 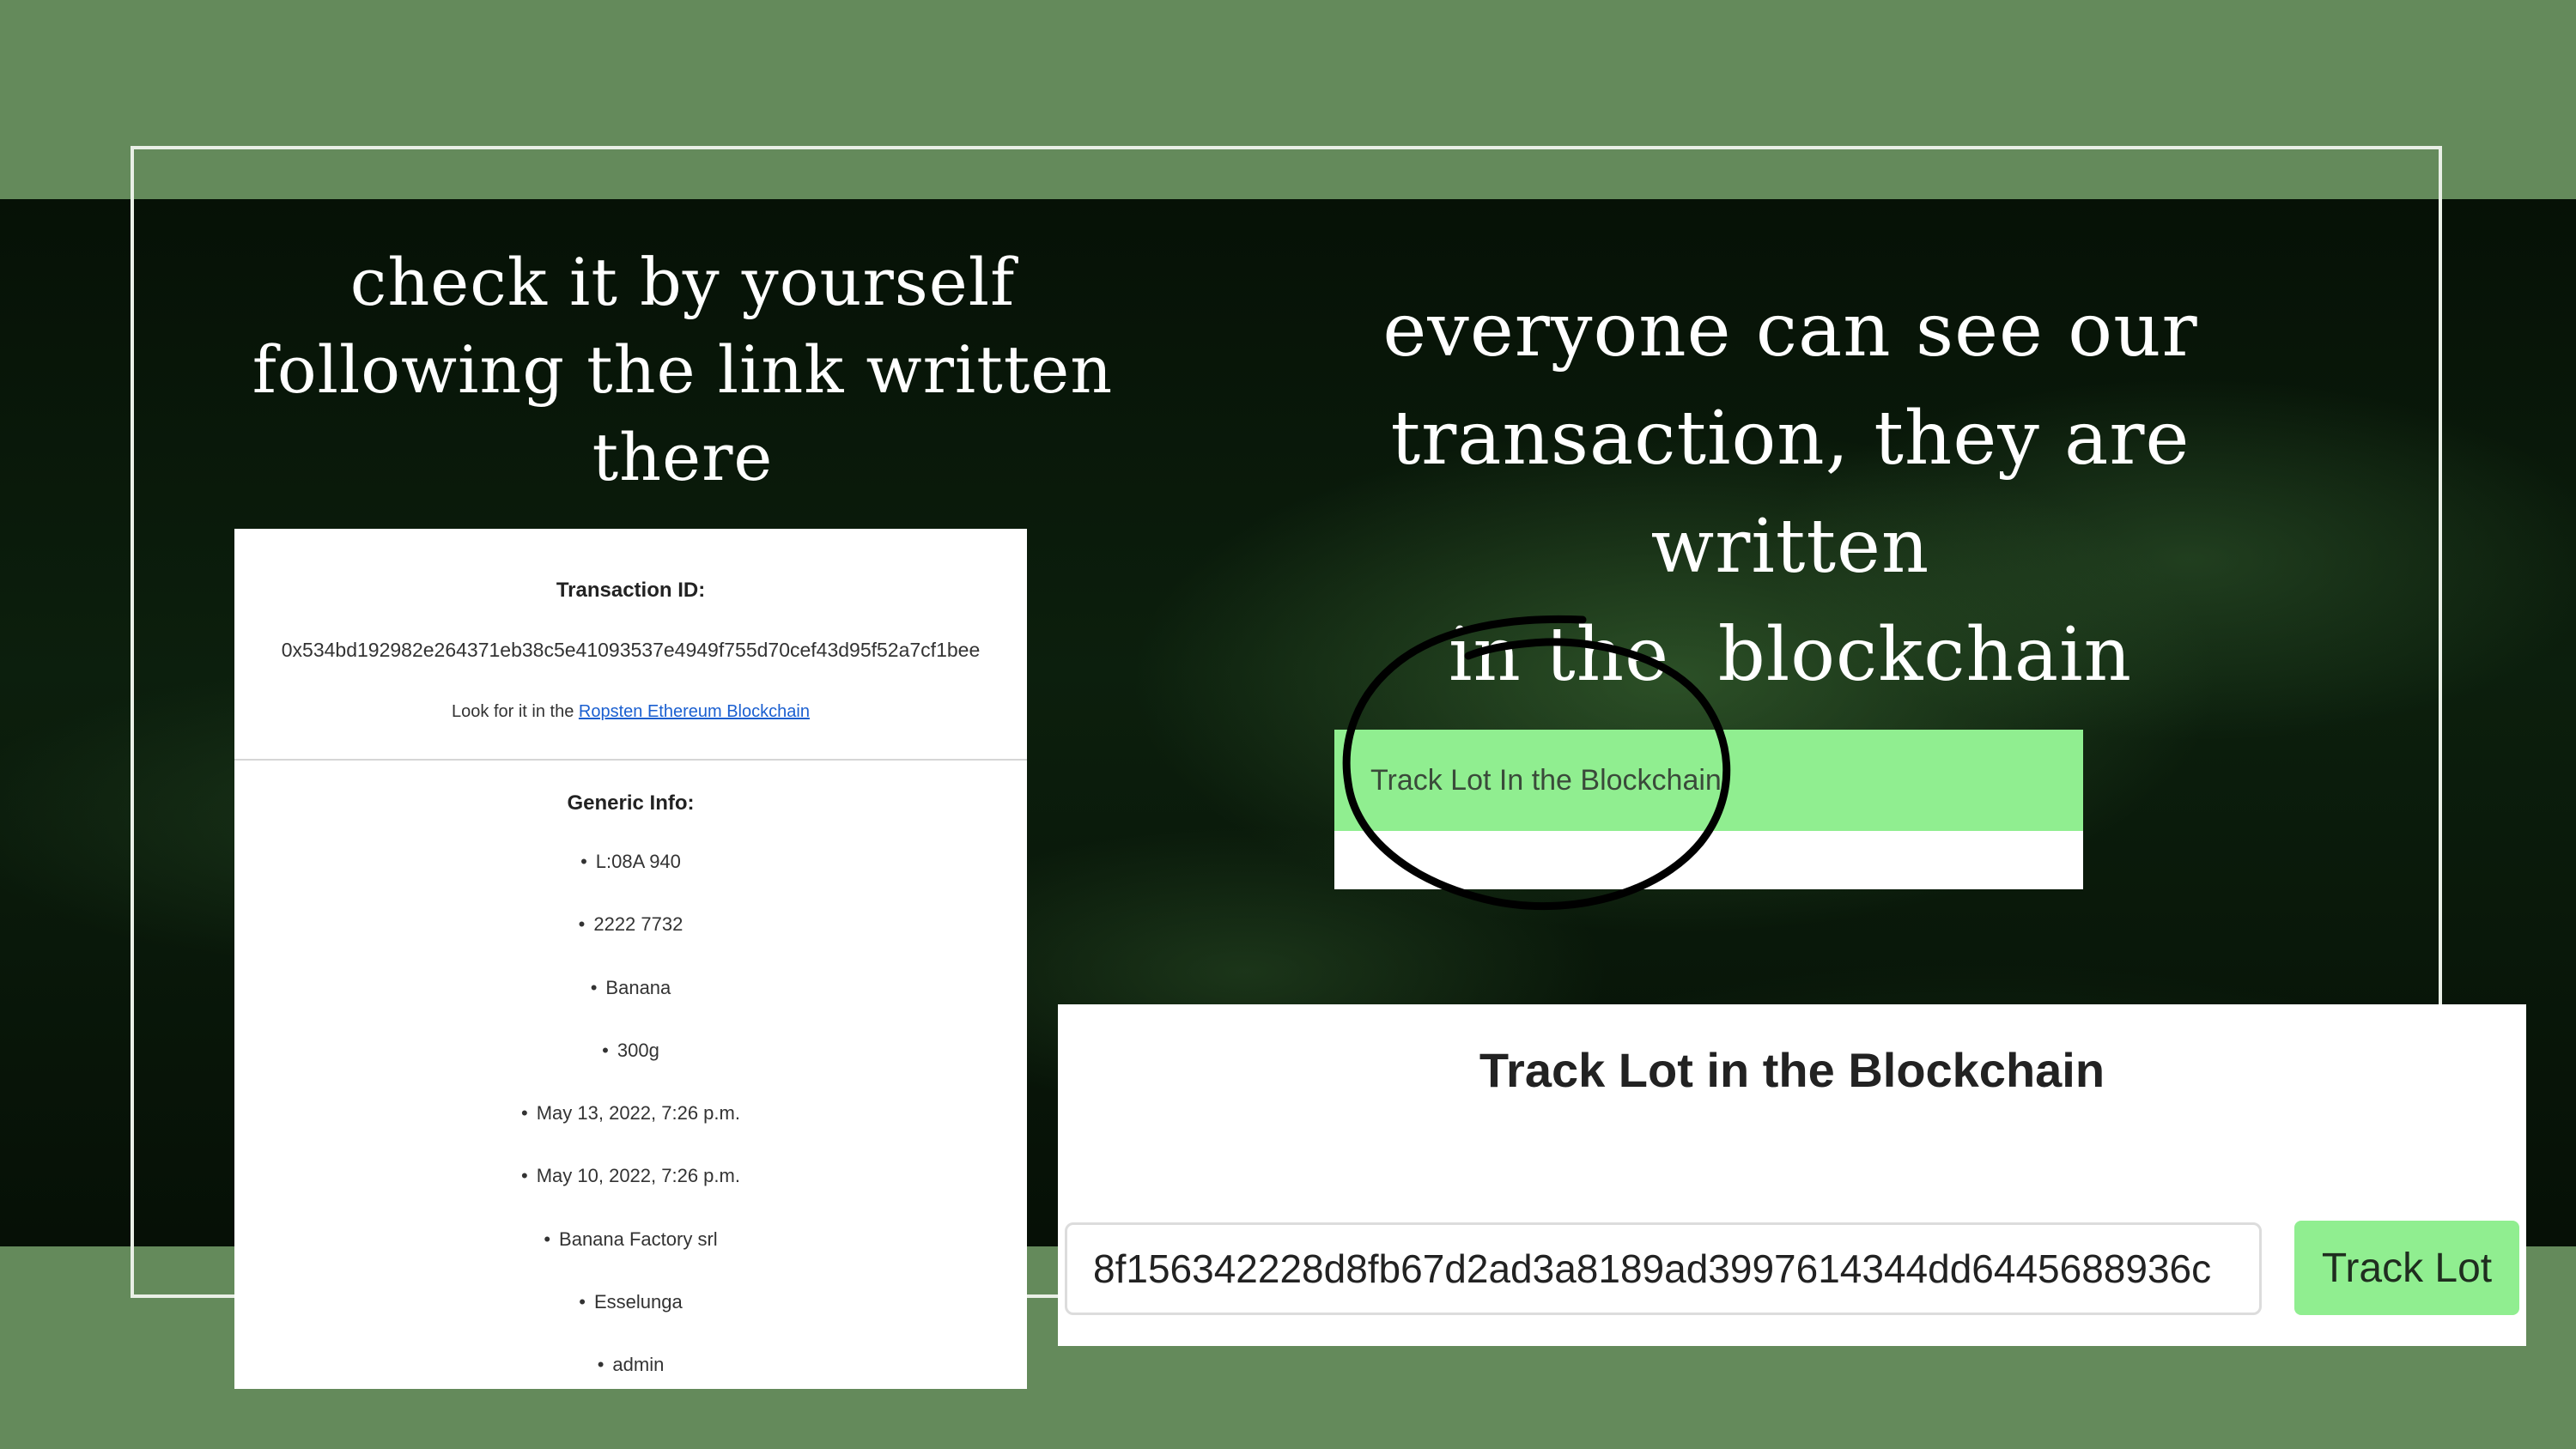 I want to click on list-item: May 10, 2022, 7:26 p.m., so click(x=630, y=1196).